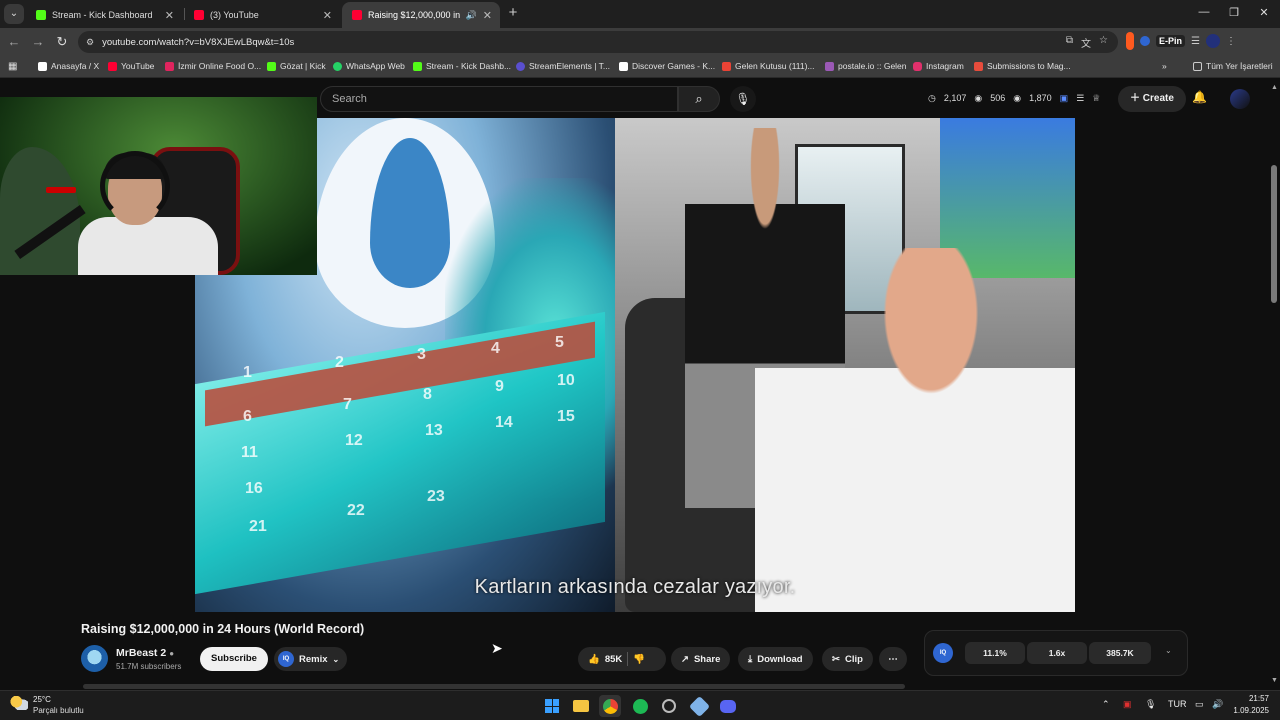  What do you see at coordinates (1127, 704) in the screenshot?
I see `tray-app-icon: ▣` at bounding box center [1127, 704].